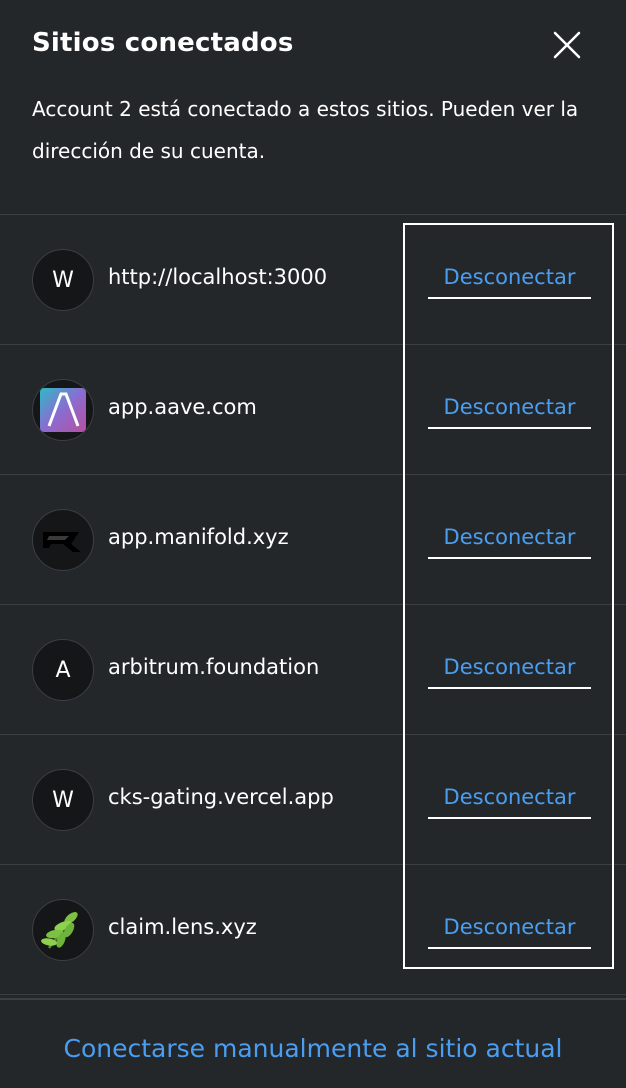 The width and height of the screenshot is (626, 1088). I want to click on manifold-logo-icon, so click(62, 542).